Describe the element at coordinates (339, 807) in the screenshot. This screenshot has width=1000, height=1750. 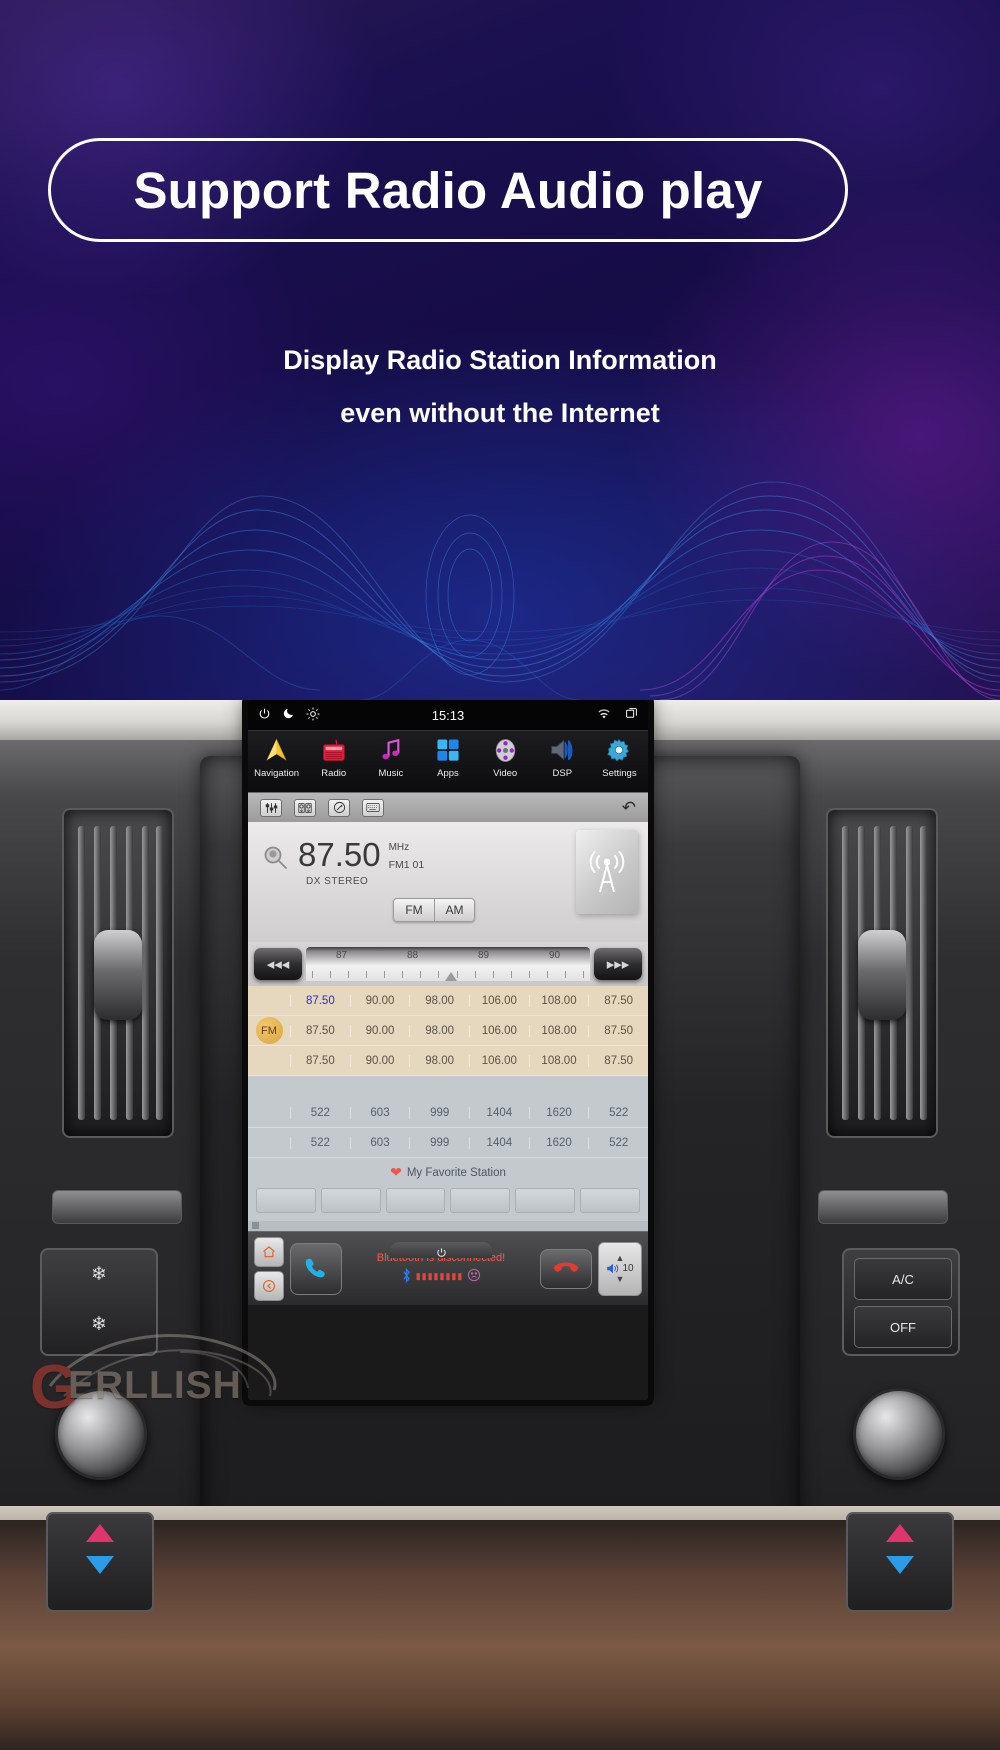
I see `scan-dial-icon` at that location.